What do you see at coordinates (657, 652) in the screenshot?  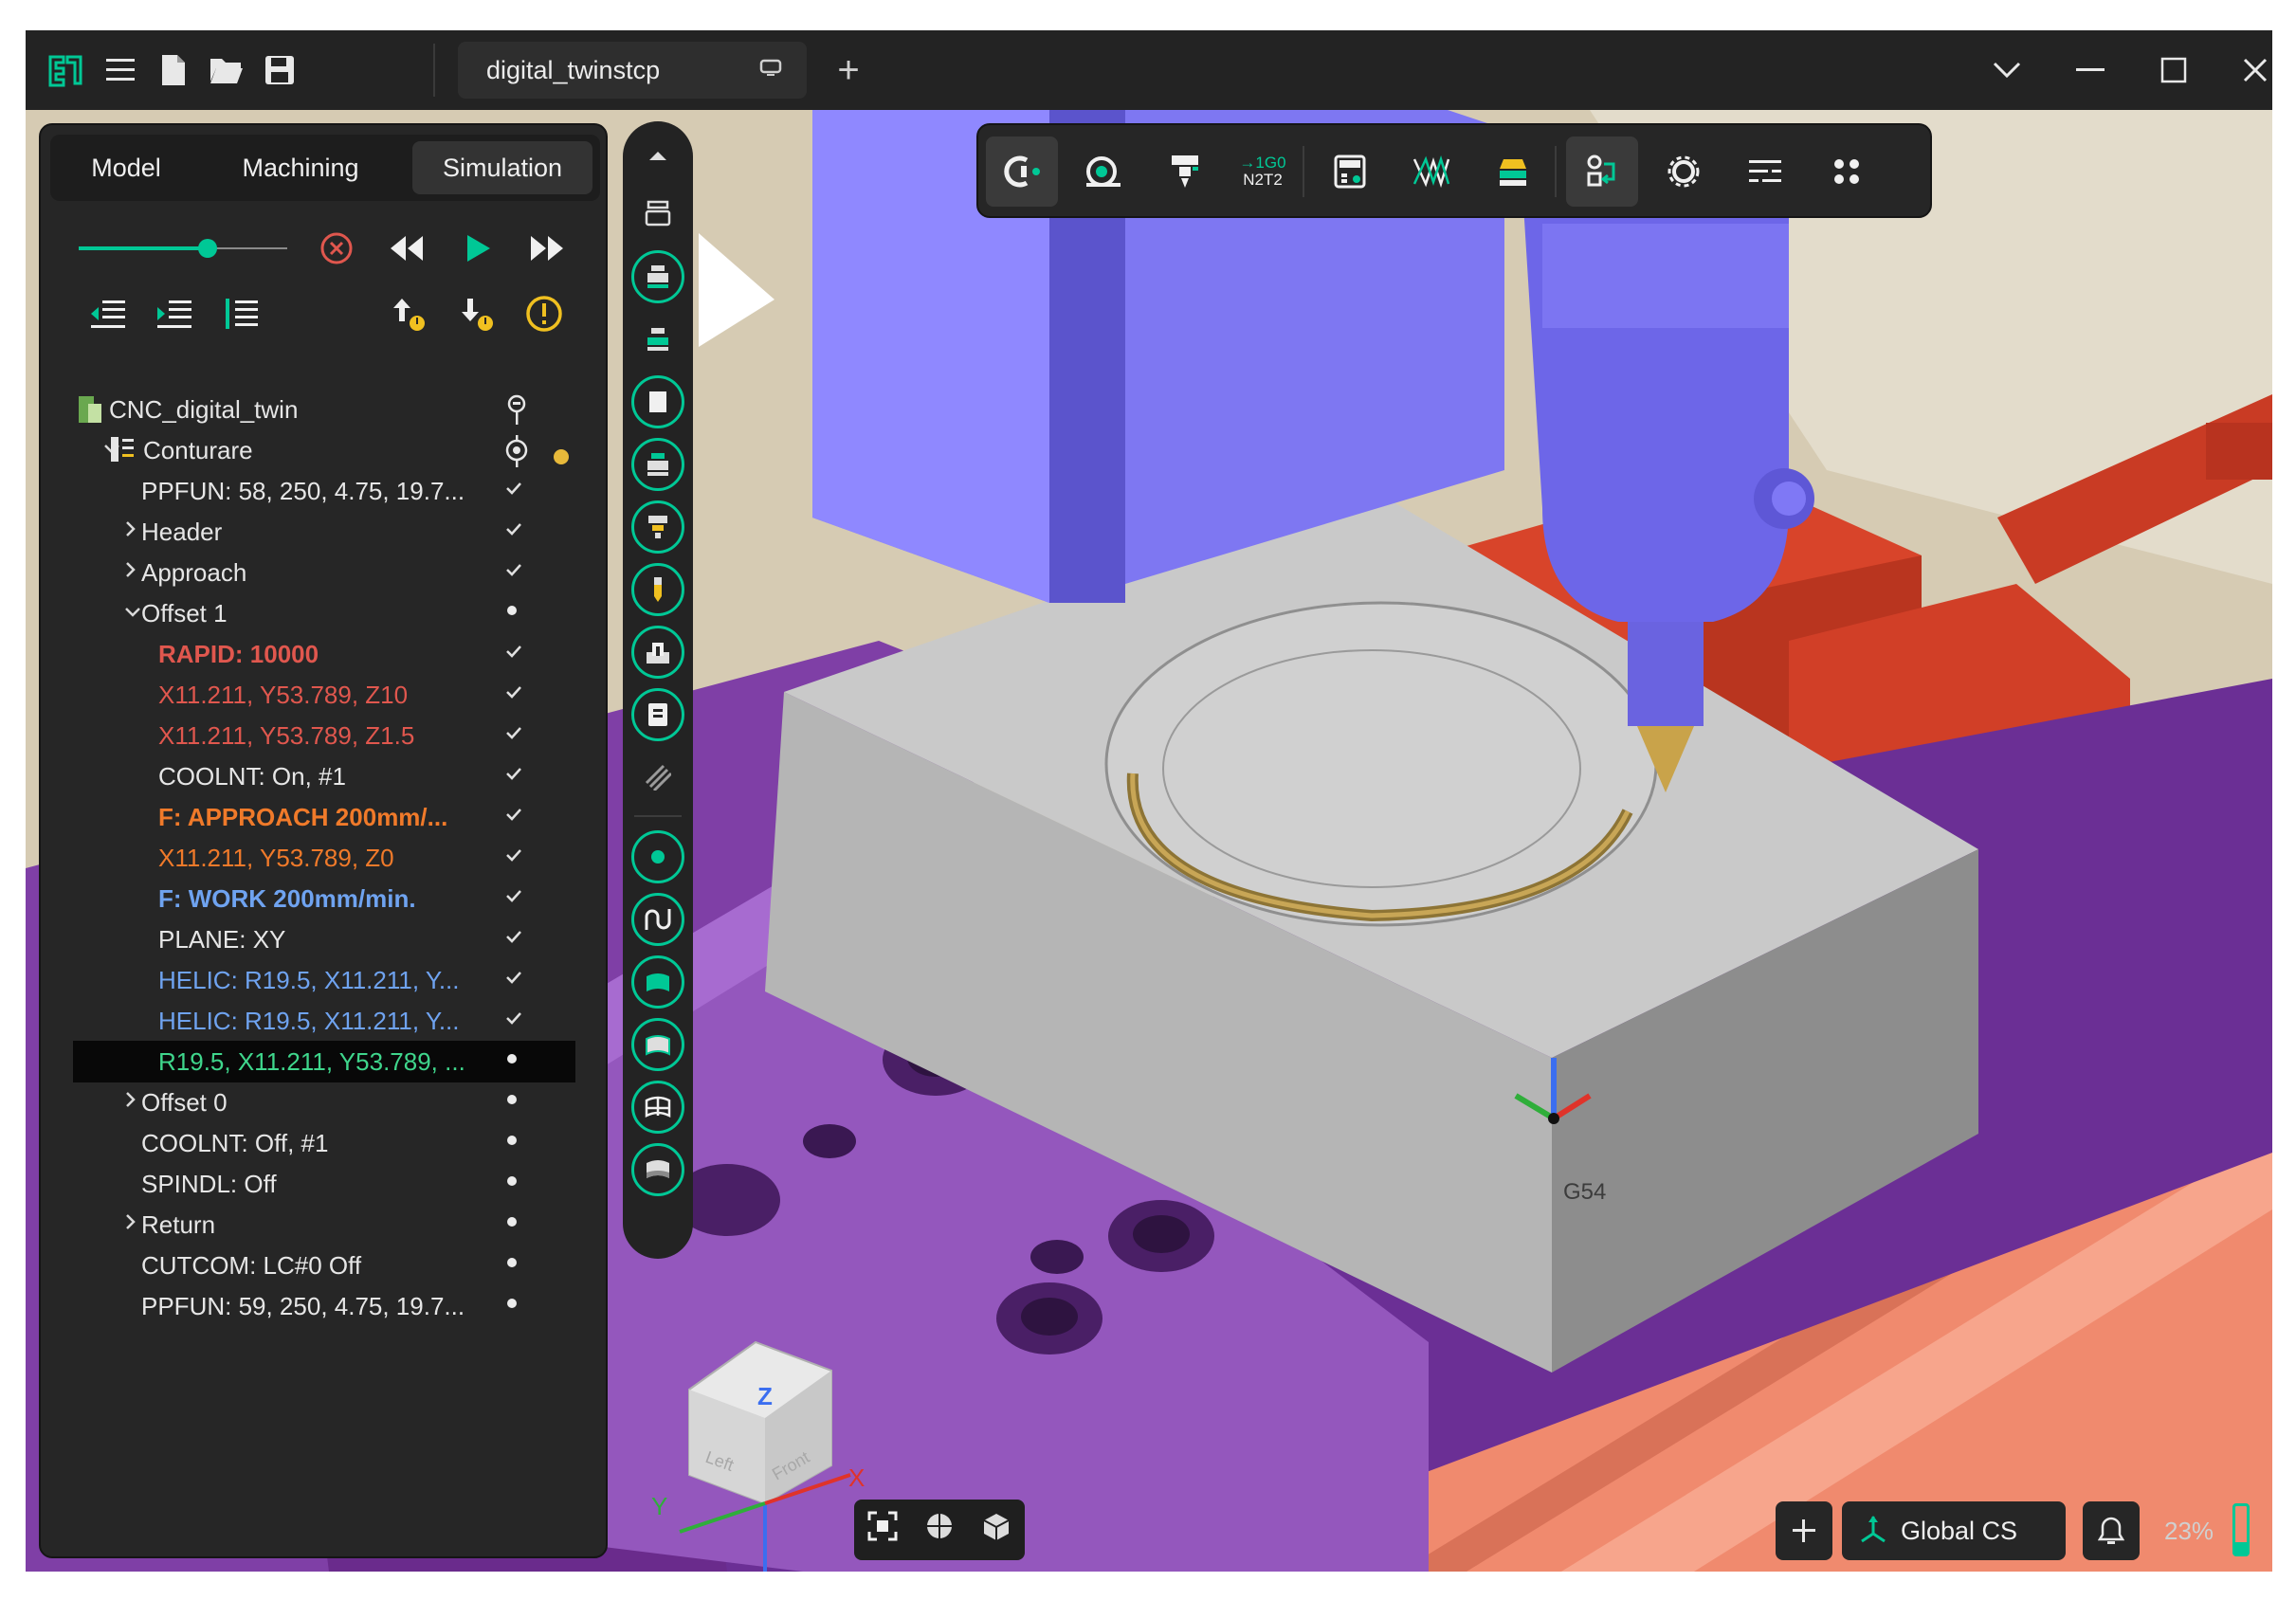 I see `clamp-icon` at bounding box center [657, 652].